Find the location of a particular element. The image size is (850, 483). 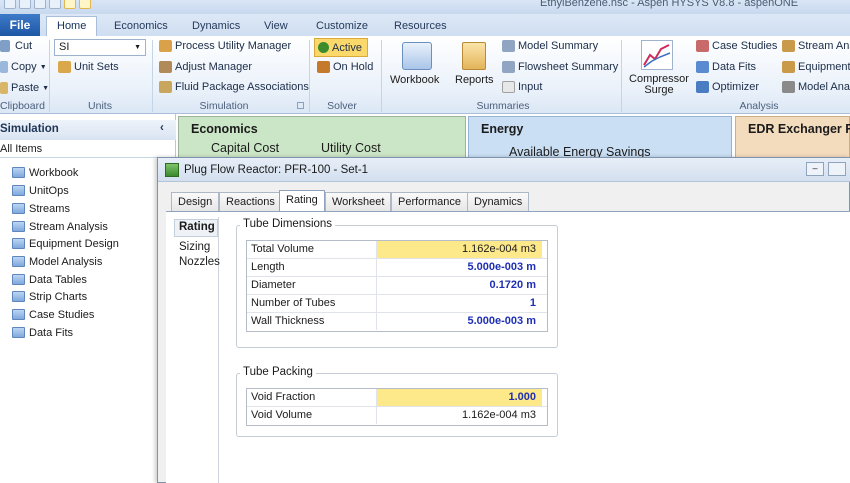

unit-set-select: SI ▼ is located at coordinates (100, 47).